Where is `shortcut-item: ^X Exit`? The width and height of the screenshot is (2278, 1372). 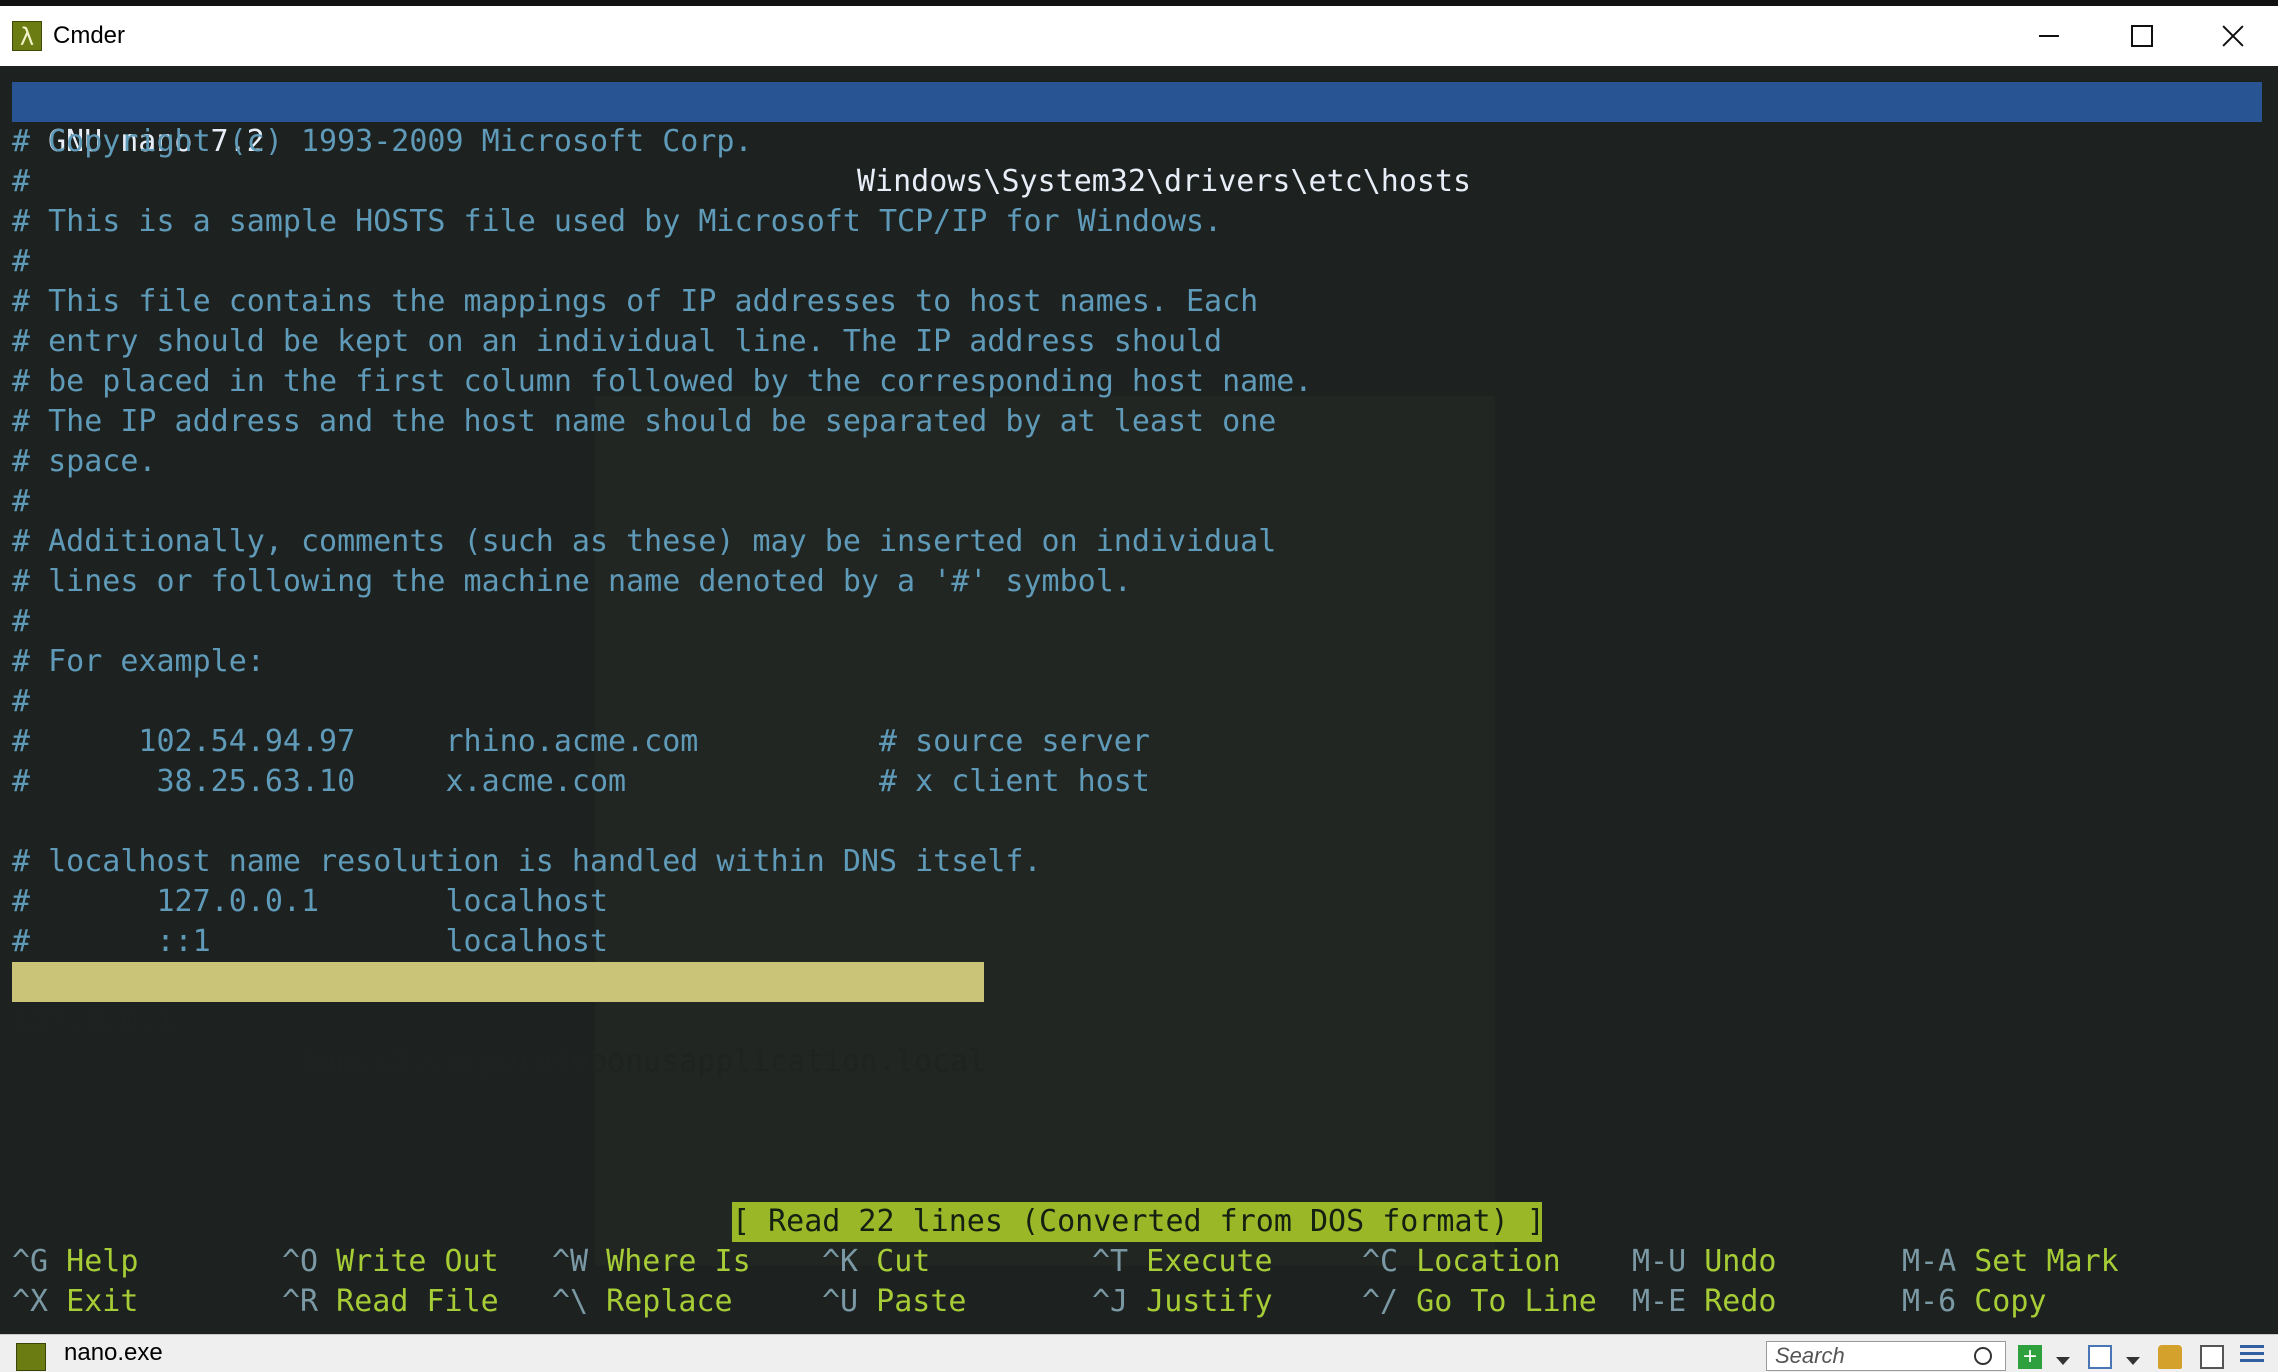
shortcut-item: ^X Exit is located at coordinates (75, 1302).